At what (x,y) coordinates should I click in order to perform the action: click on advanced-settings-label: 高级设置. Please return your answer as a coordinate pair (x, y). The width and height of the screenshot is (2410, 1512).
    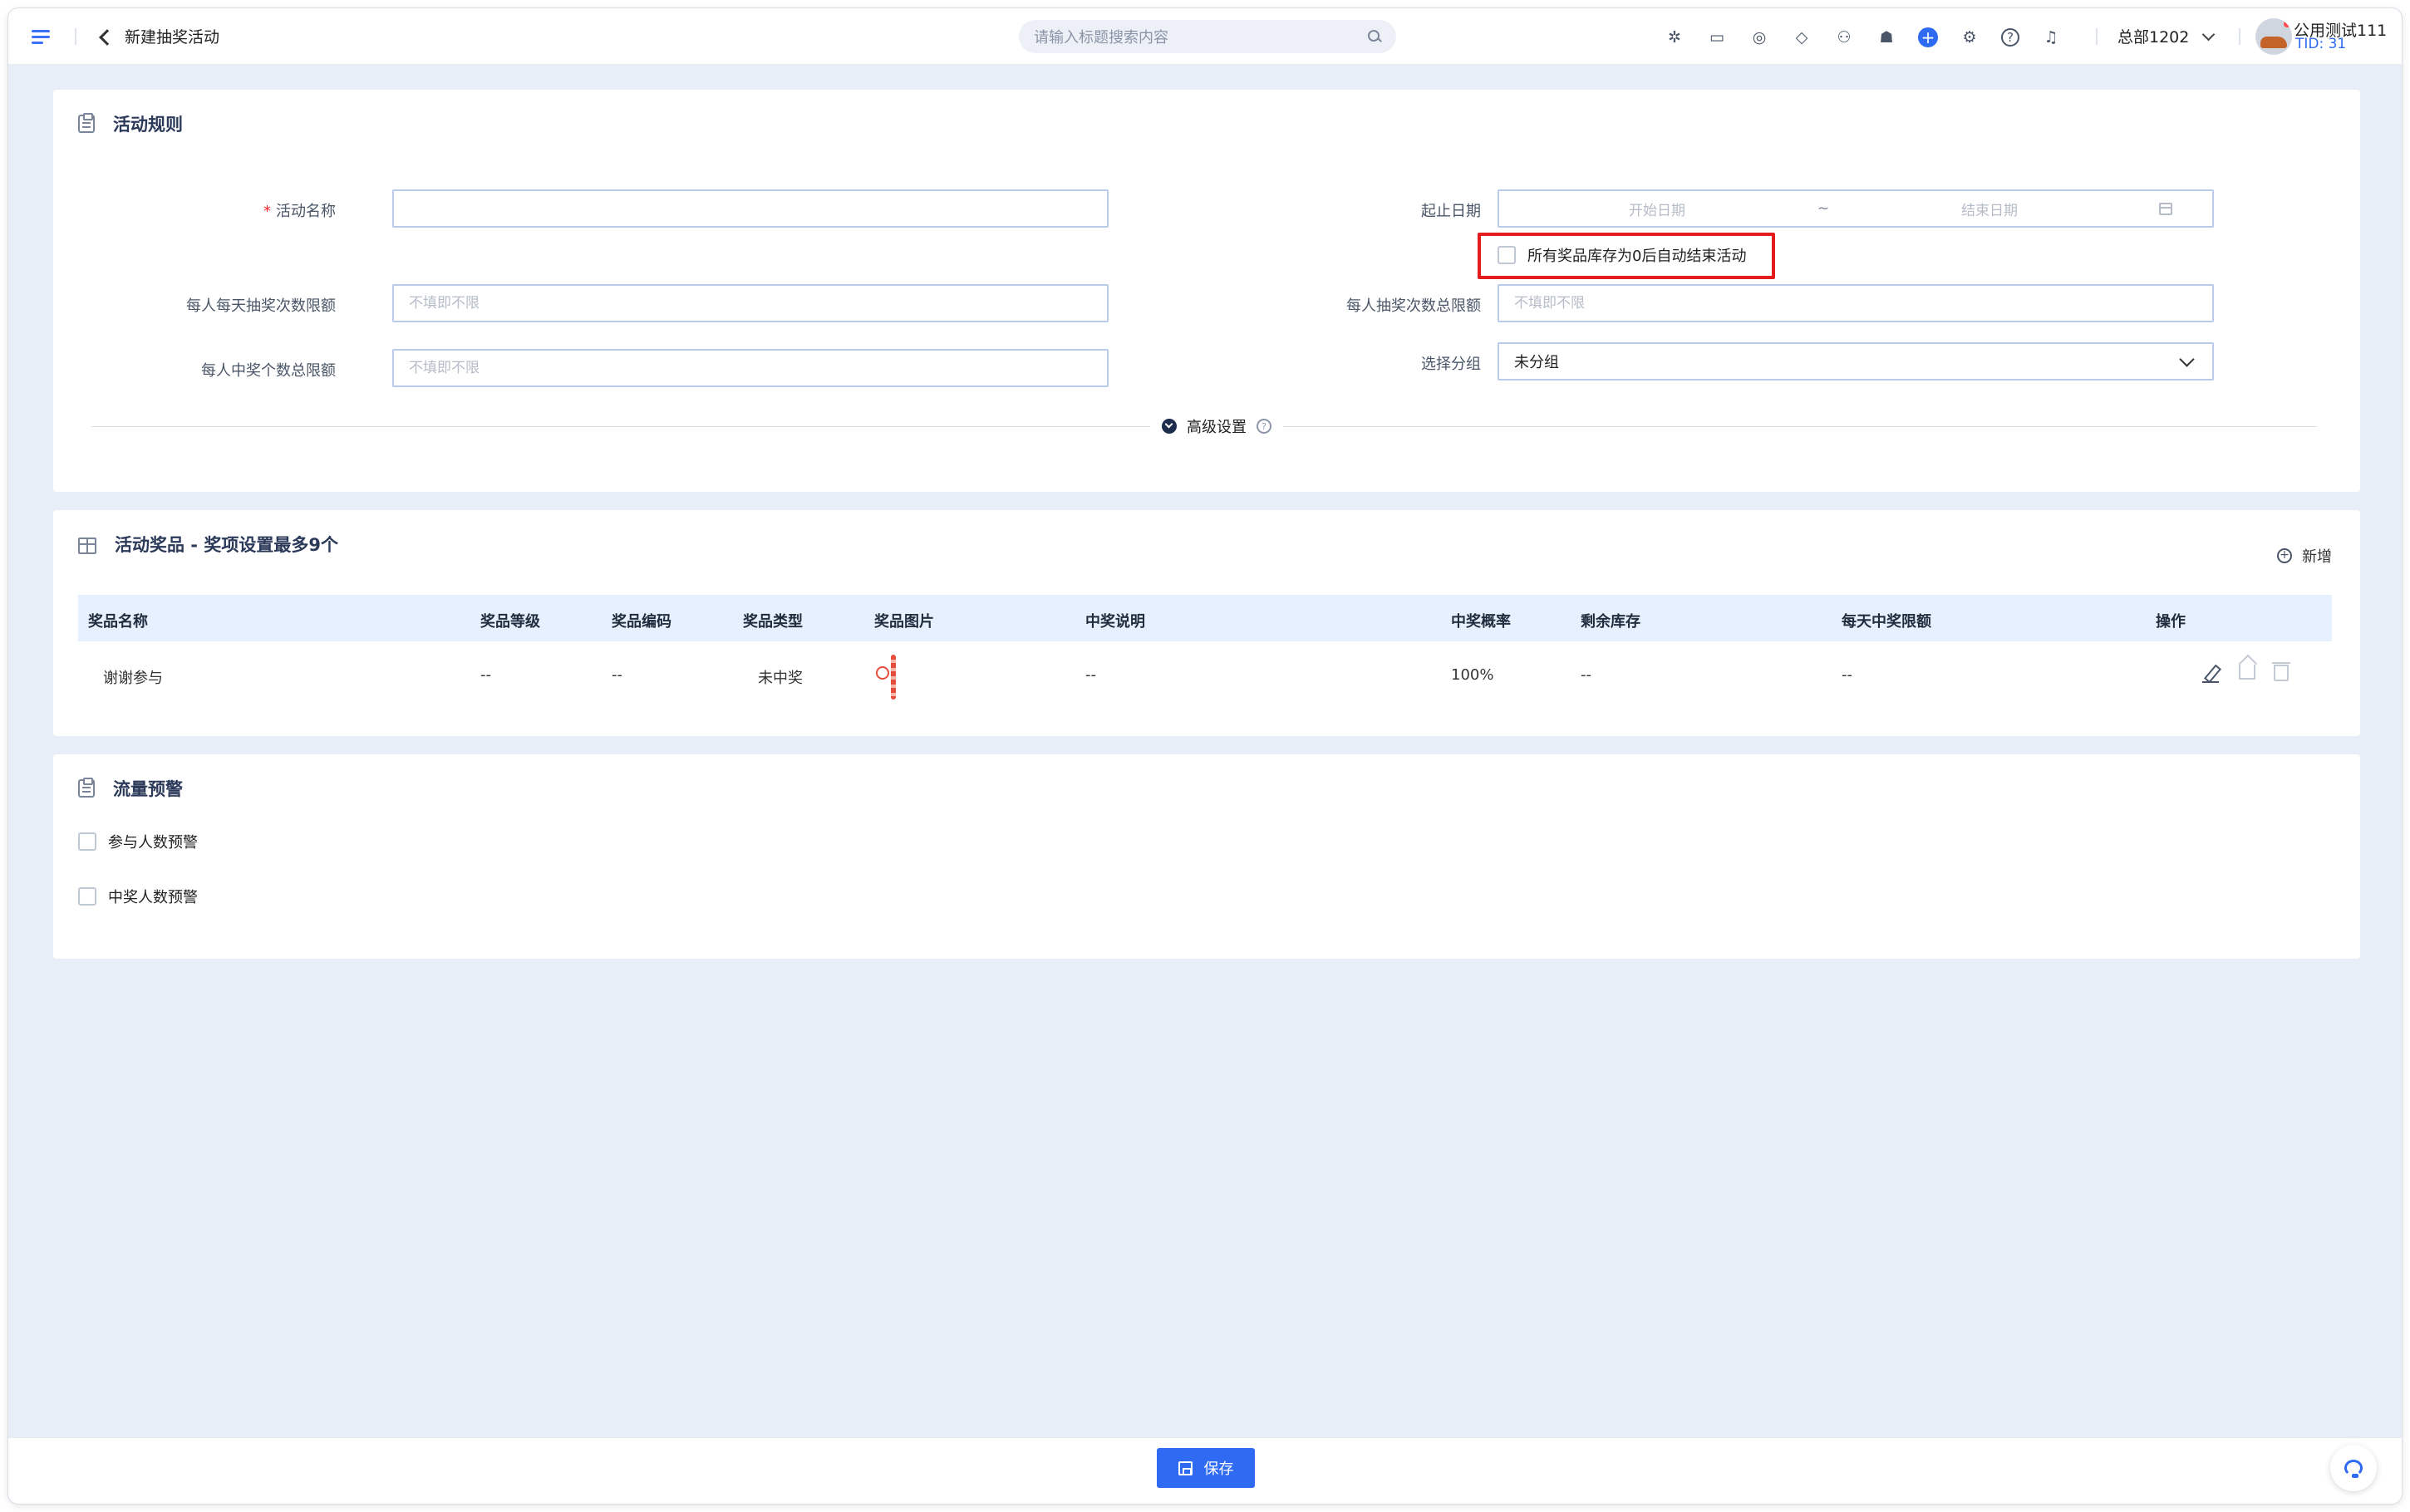
    Looking at the image, I should click on (1217, 428).